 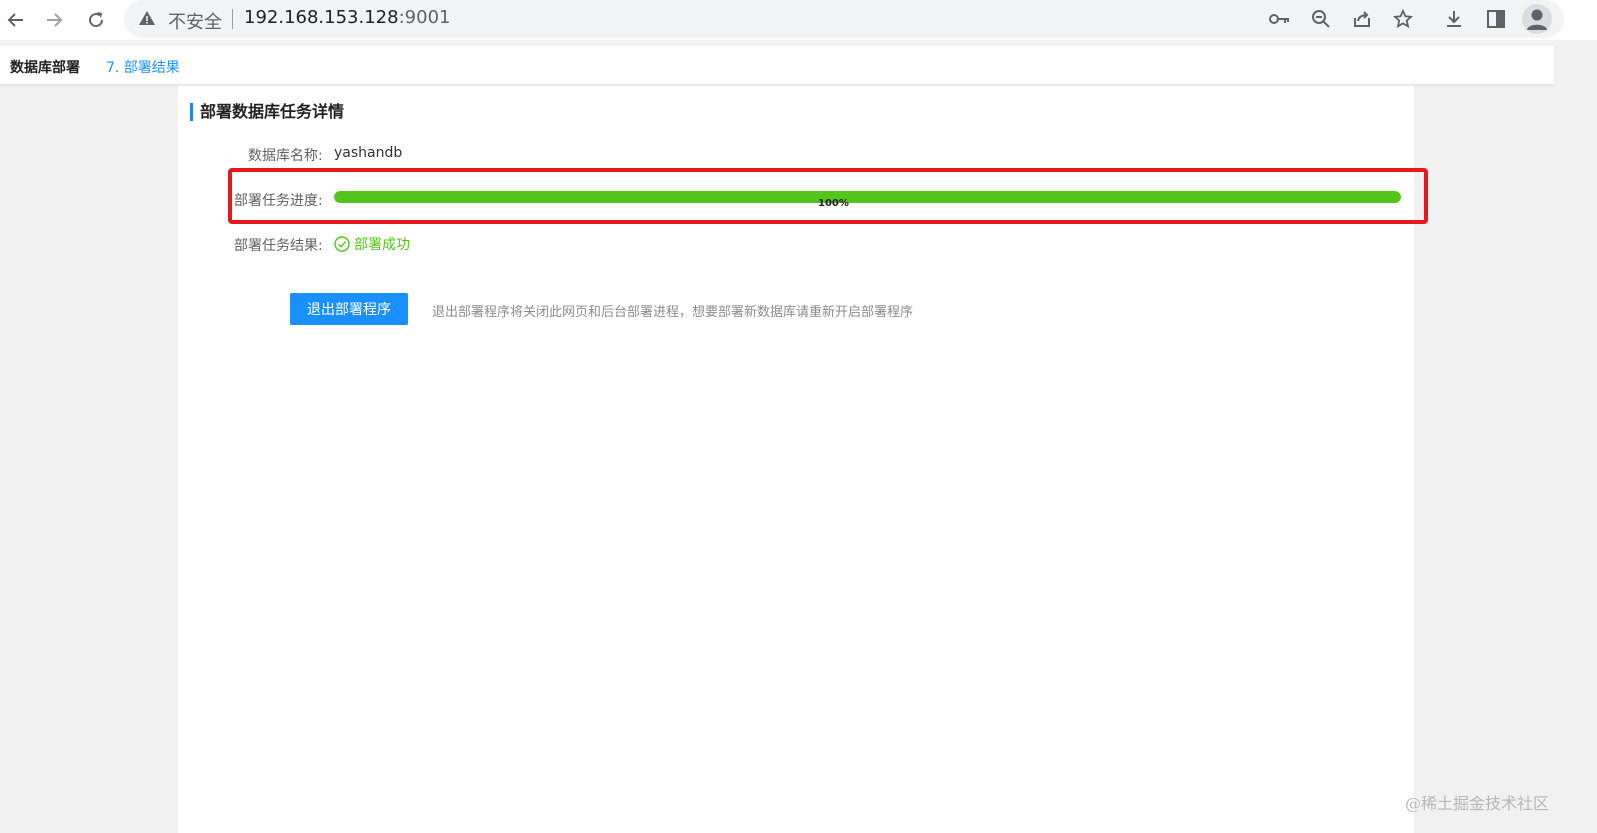 What do you see at coordinates (382, 245) in the screenshot?
I see `result-text: 部署成功` at bounding box center [382, 245].